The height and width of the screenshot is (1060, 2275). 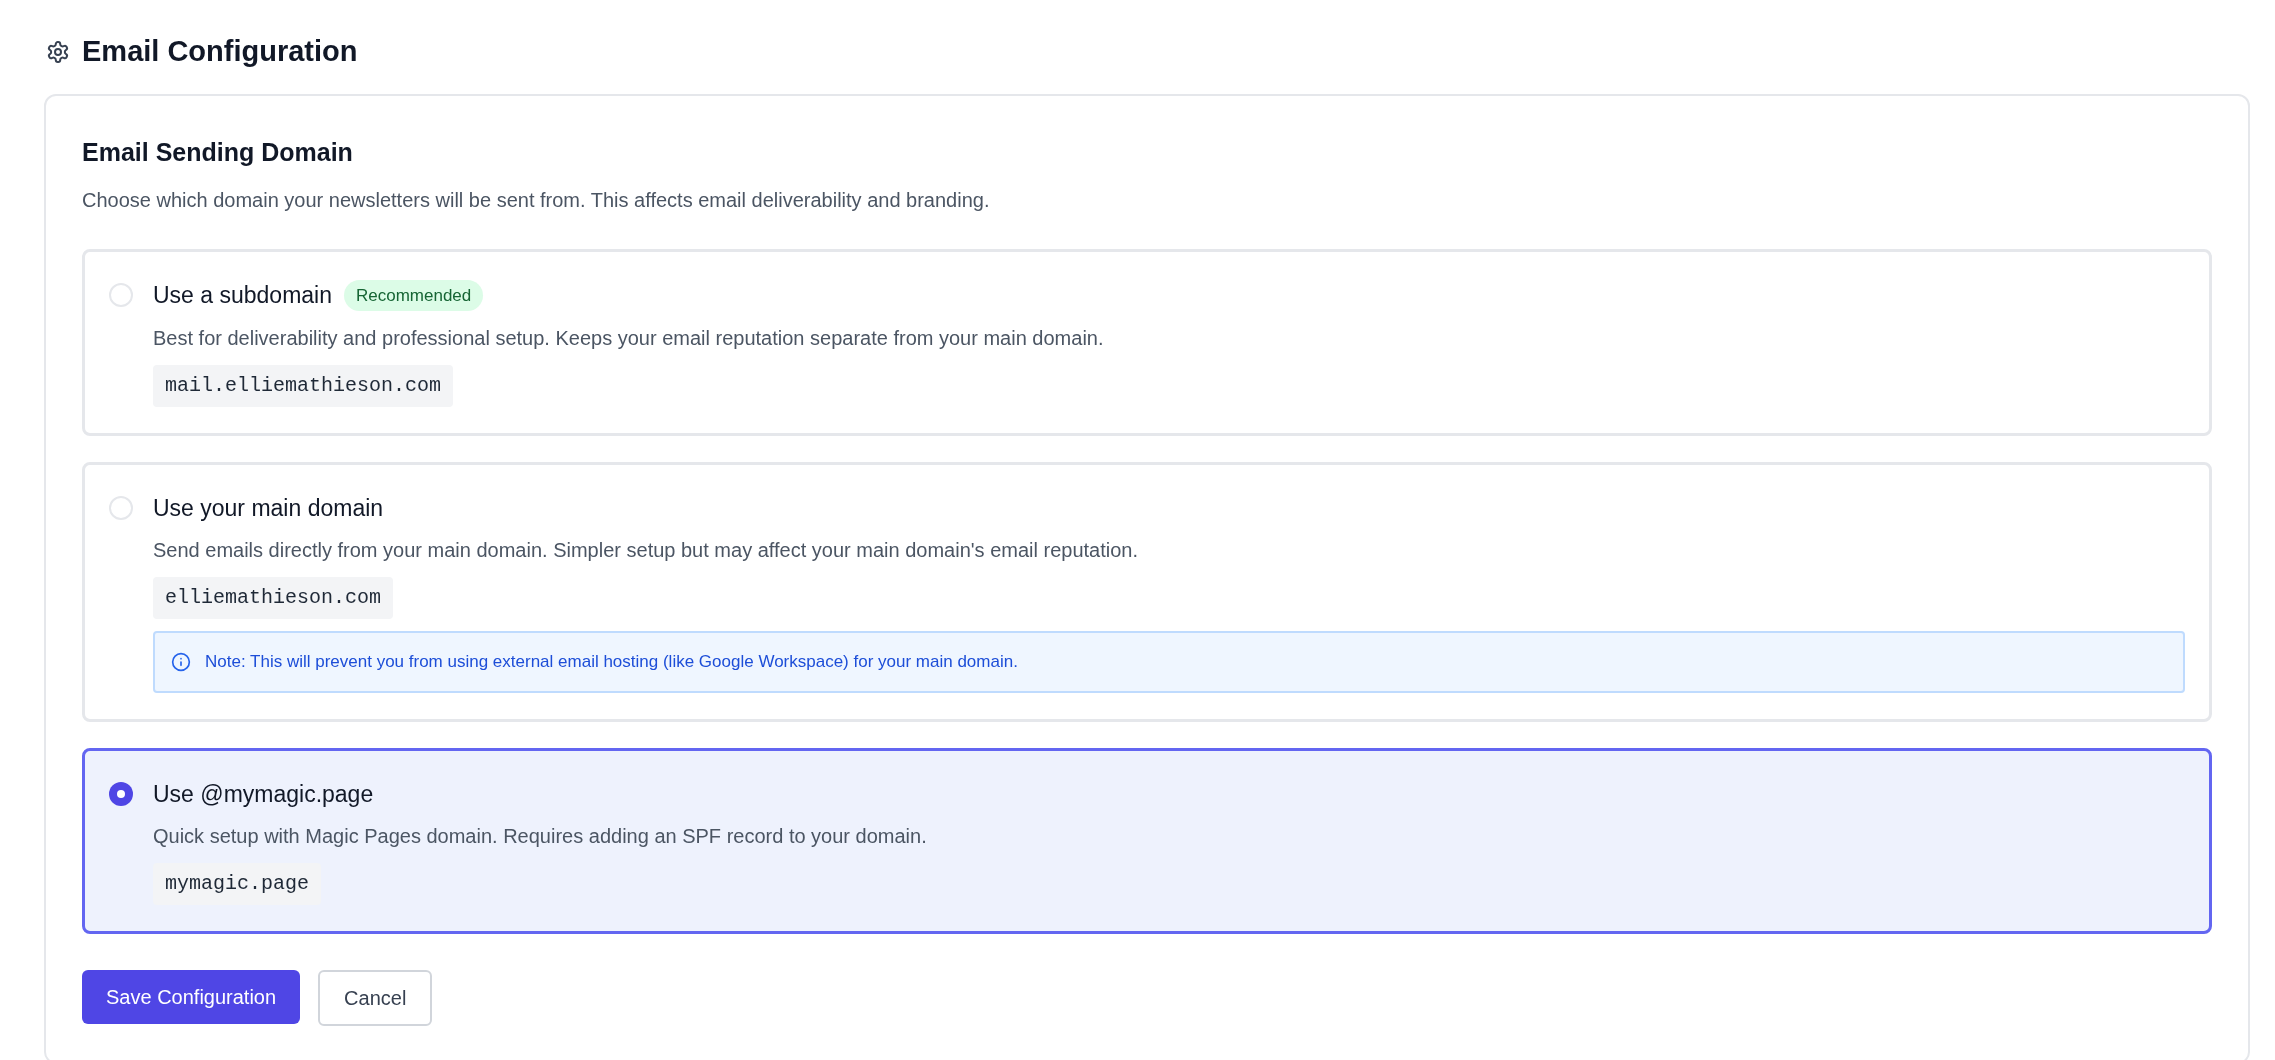 I want to click on domain-code: mail.elliemathieson.com, so click(x=303, y=385).